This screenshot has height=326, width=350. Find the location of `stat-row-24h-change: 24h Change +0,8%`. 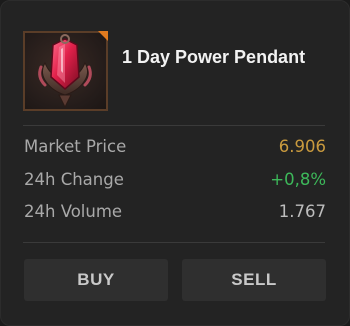

stat-row-24h-change: 24h Change +0,8% is located at coordinates (175, 181).